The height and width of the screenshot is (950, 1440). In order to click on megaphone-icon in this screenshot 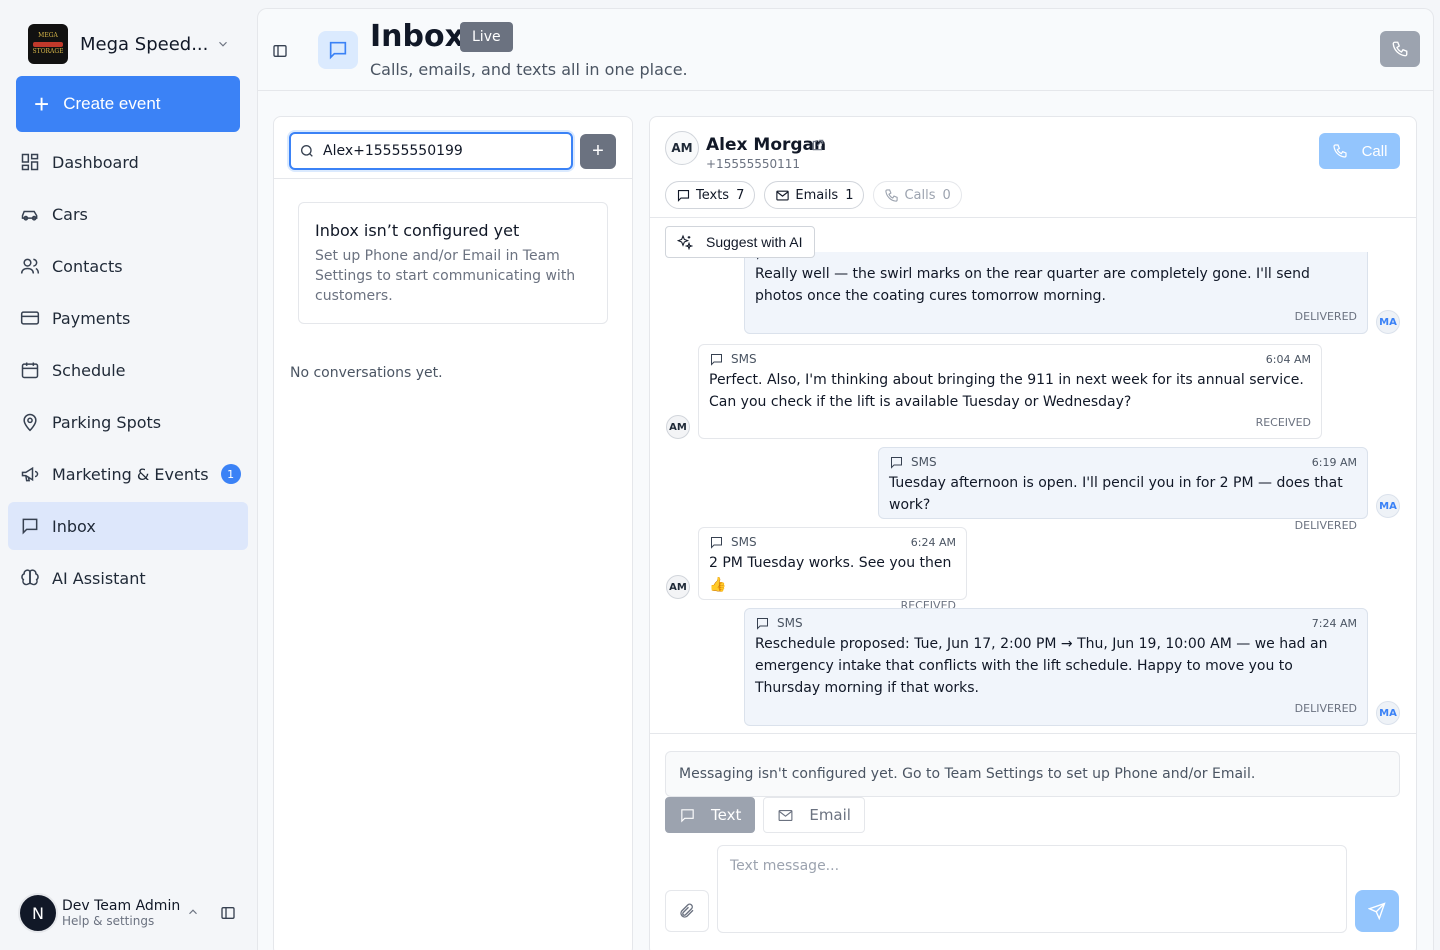, I will do `click(30, 474)`.